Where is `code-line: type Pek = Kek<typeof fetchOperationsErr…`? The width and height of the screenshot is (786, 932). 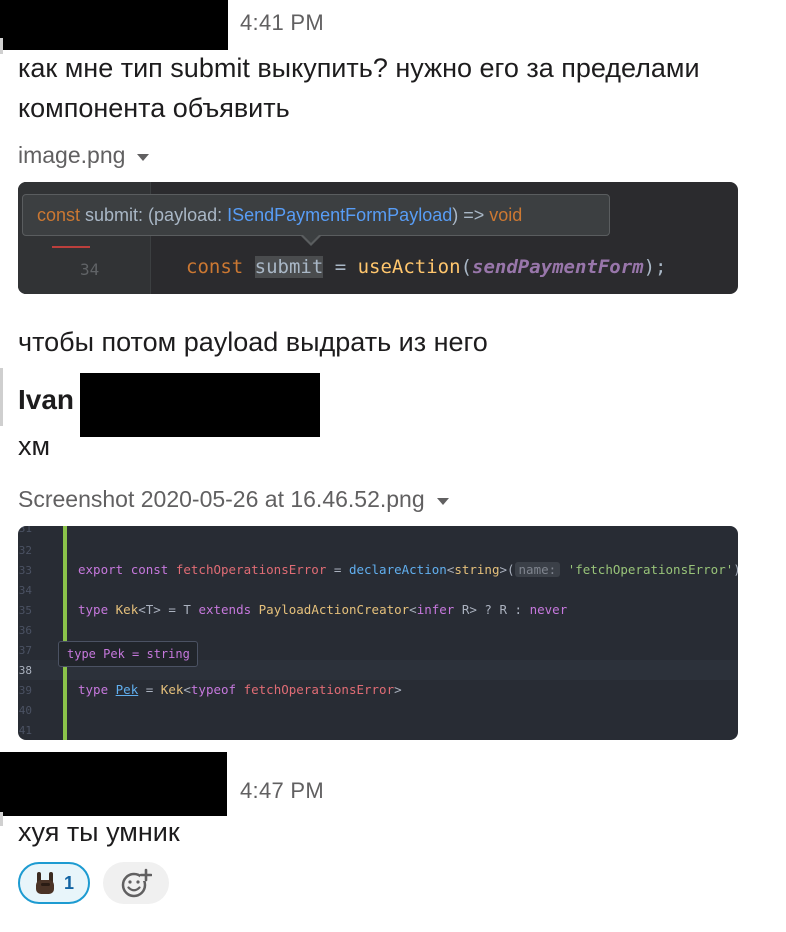 code-line: type Pek = Kek<typeof fetchOperationsErr… is located at coordinates (240, 689).